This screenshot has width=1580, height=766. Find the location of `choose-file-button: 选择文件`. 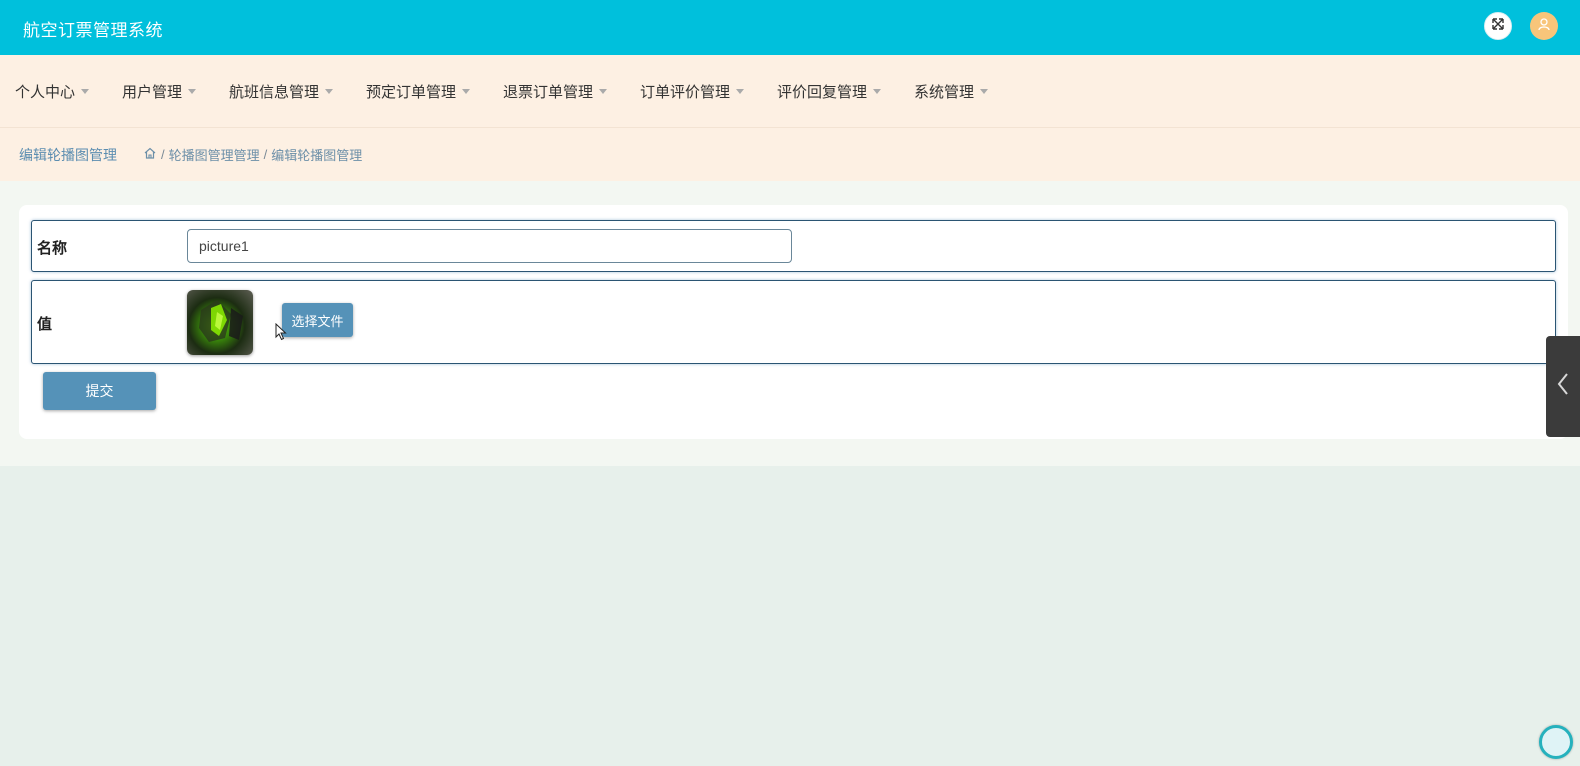

choose-file-button: 选择文件 is located at coordinates (317, 320).